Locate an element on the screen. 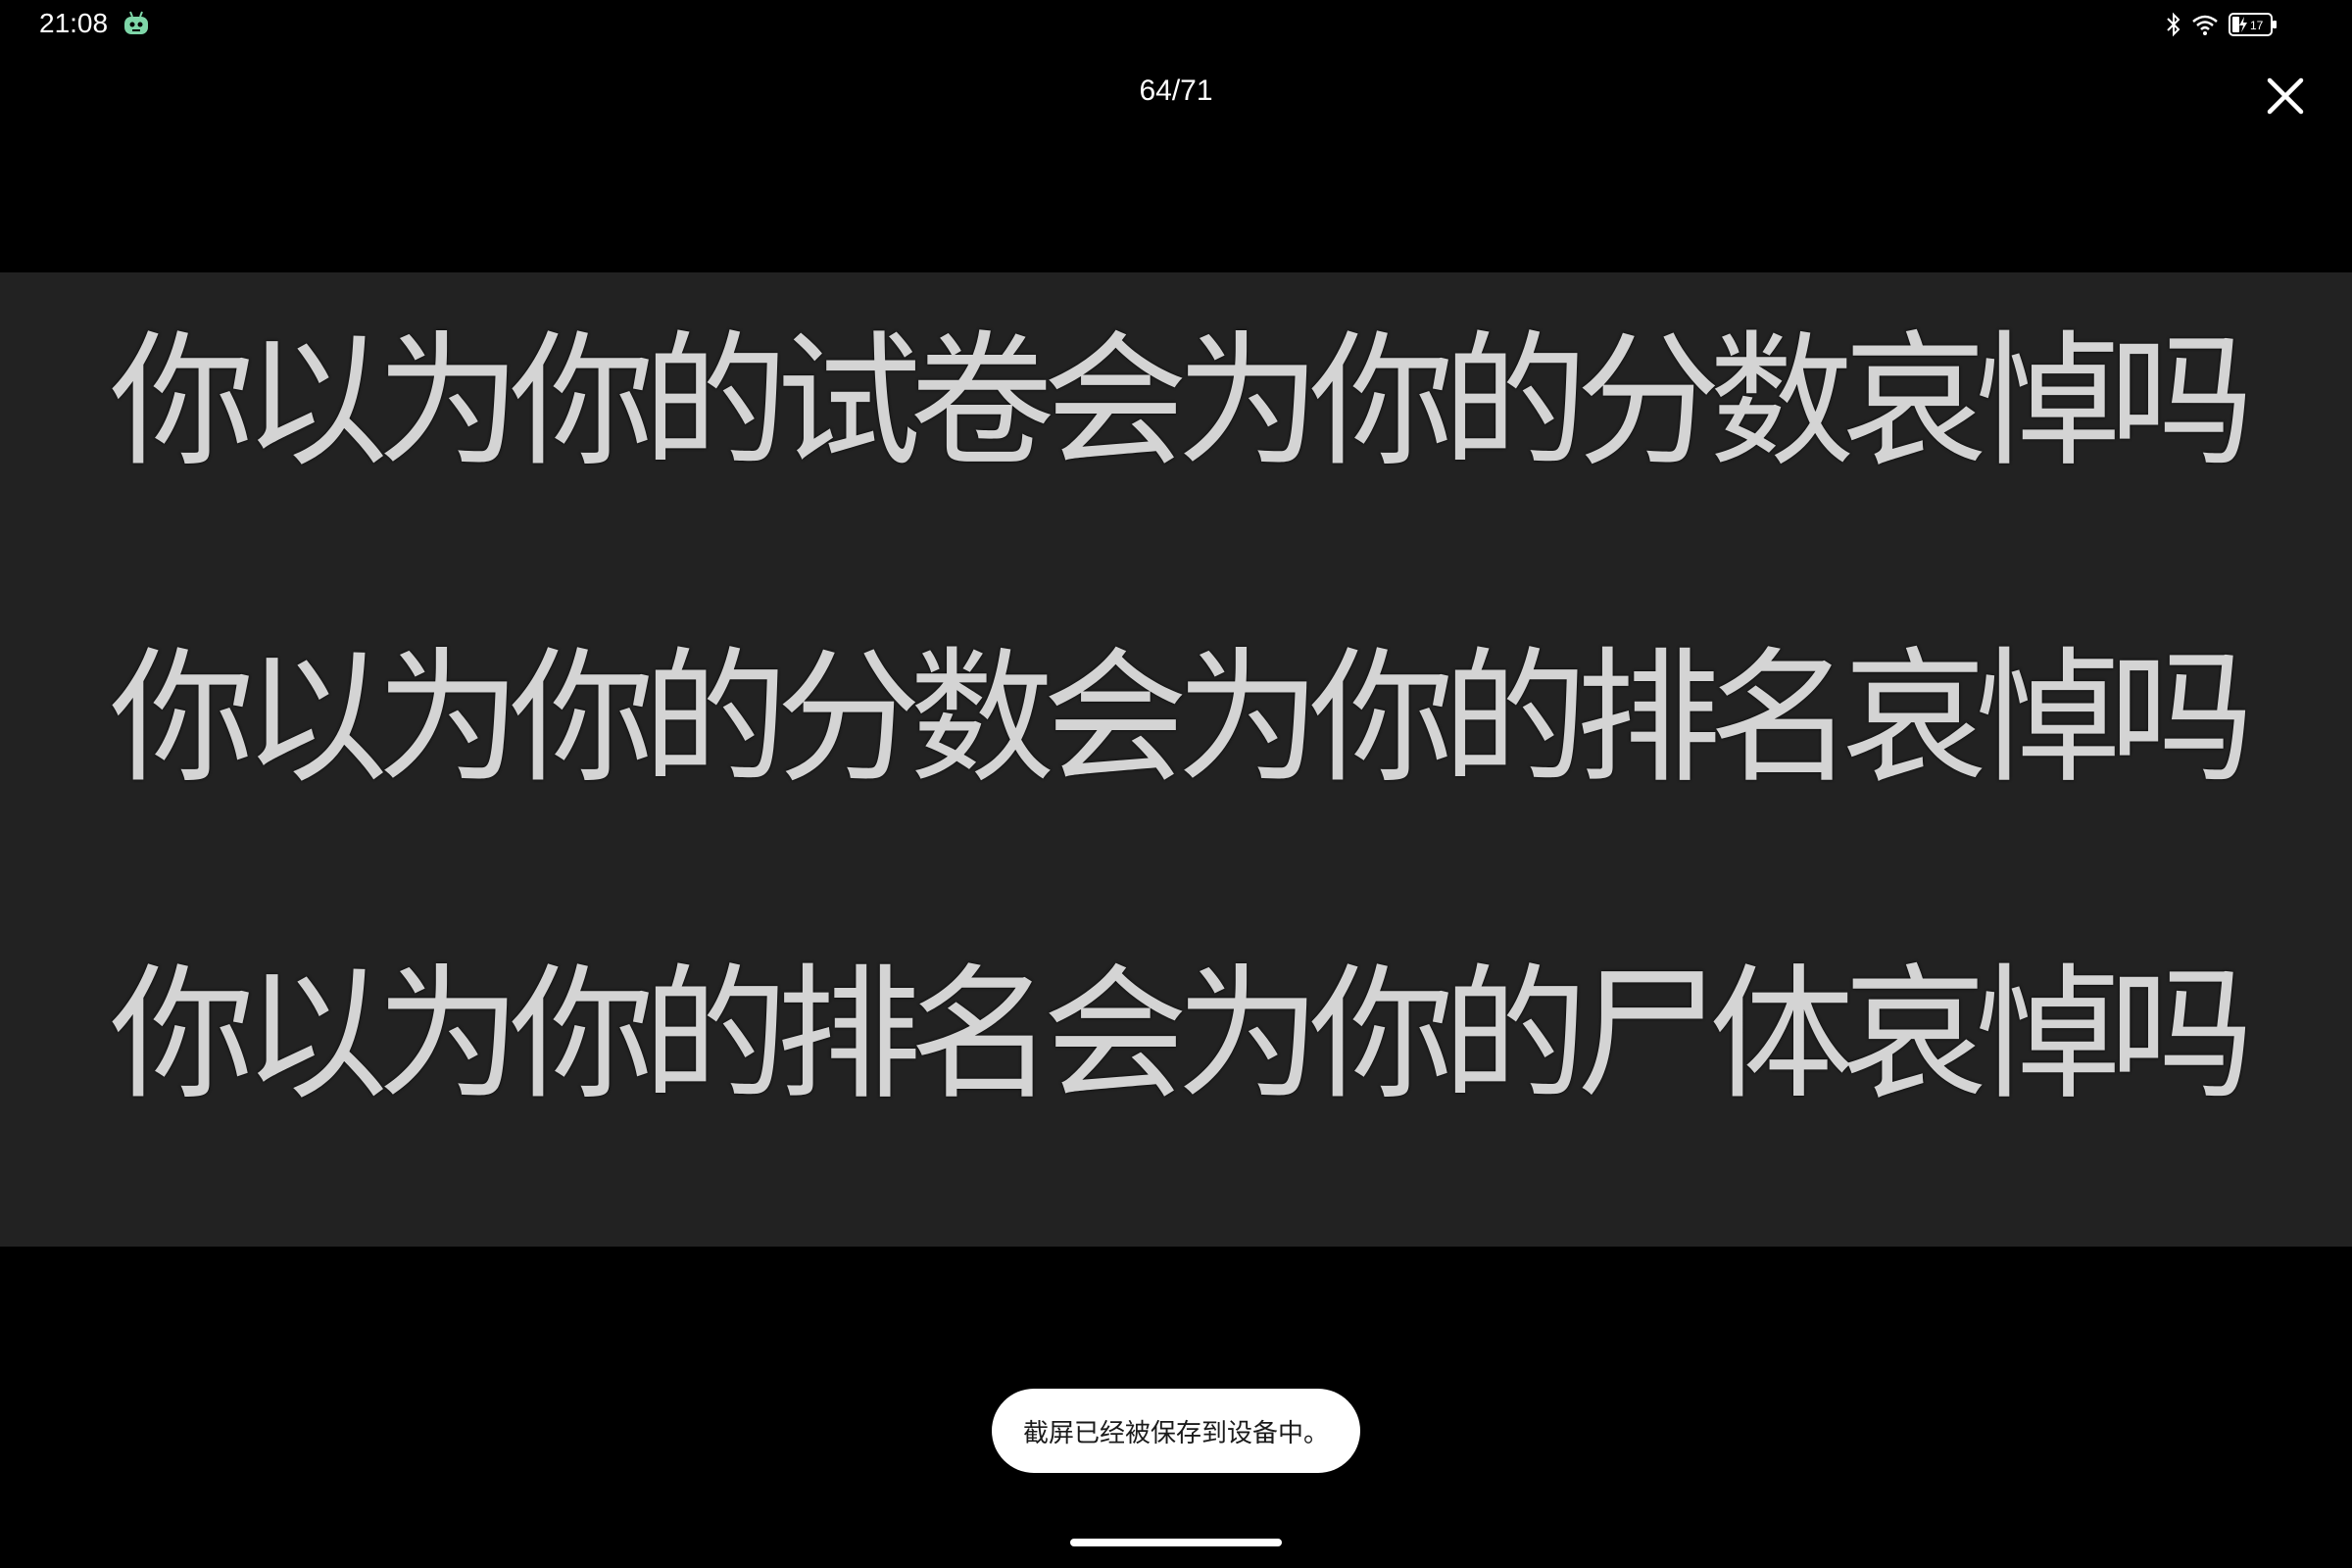 This screenshot has height=1568, width=2352. status-bar: 21:08 17 is located at coordinates (1176, 24).